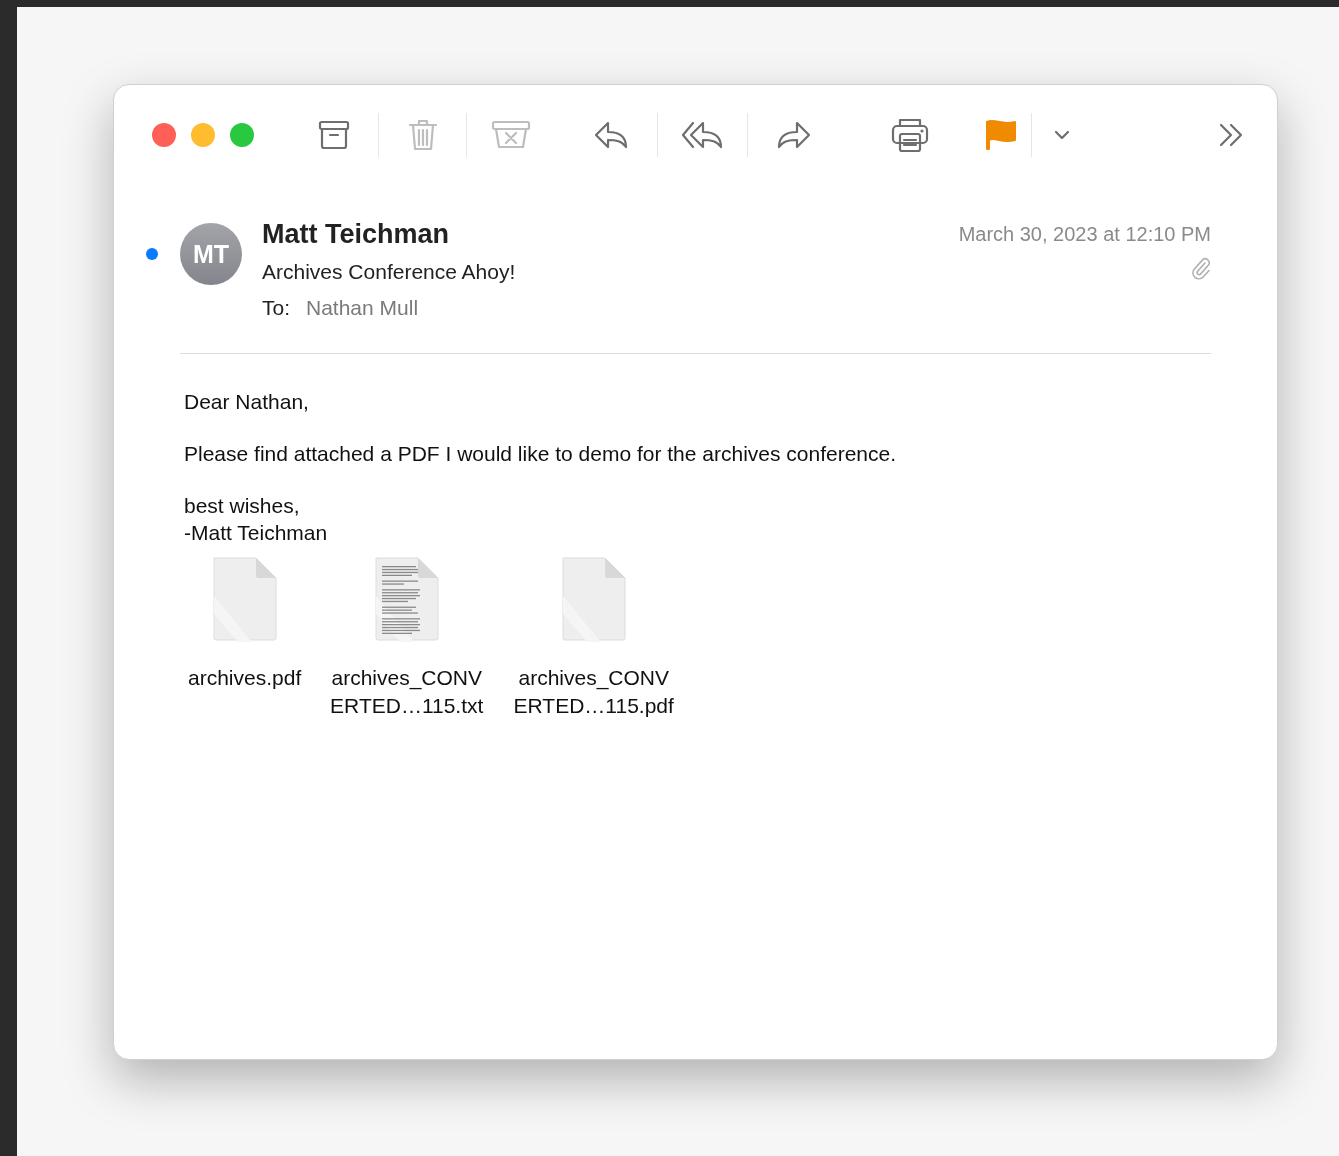 Image resolution: width=1339 pixels, height=1156 pixels. Describe the element at coordinates (334, 135) in the screenshot. I see `archive-icon` at that location.